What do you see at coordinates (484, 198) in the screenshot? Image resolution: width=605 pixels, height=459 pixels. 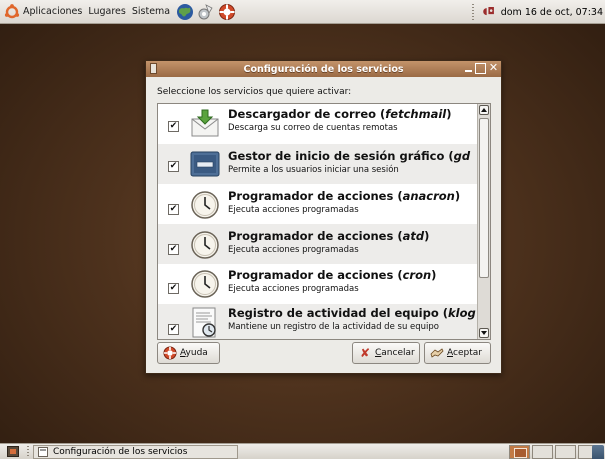 I see `scrollbar-thumb` at bounding box center [484, 198].